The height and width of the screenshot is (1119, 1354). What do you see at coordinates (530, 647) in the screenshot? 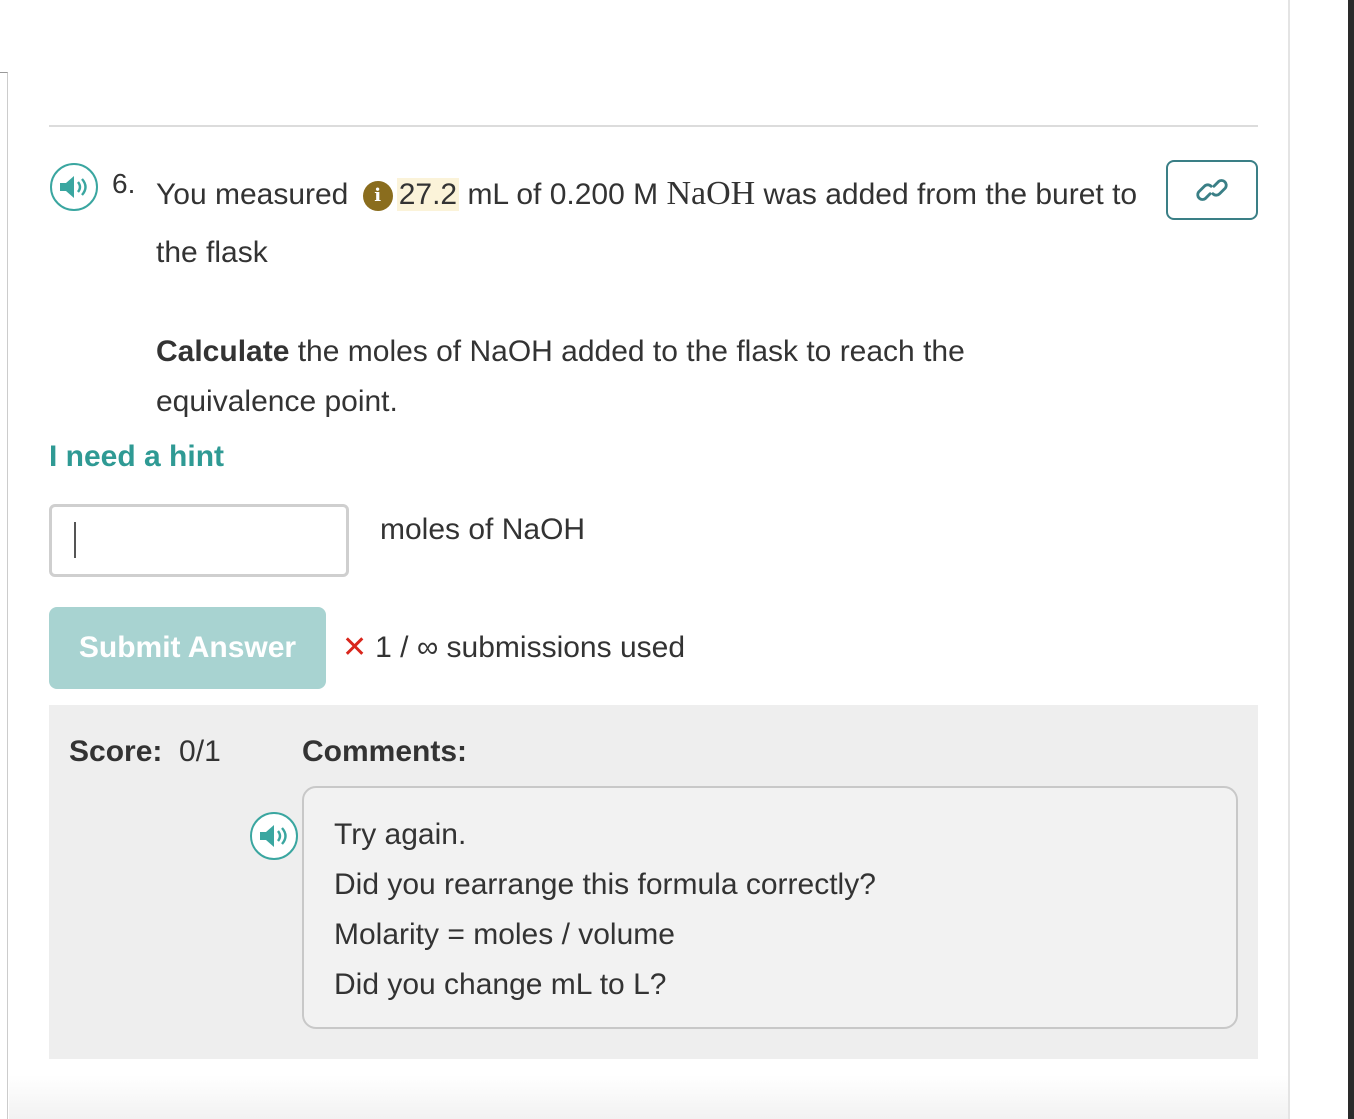
I see `submissions-text: 1 / ∞ submissions used` at bounding box center [530, 647].